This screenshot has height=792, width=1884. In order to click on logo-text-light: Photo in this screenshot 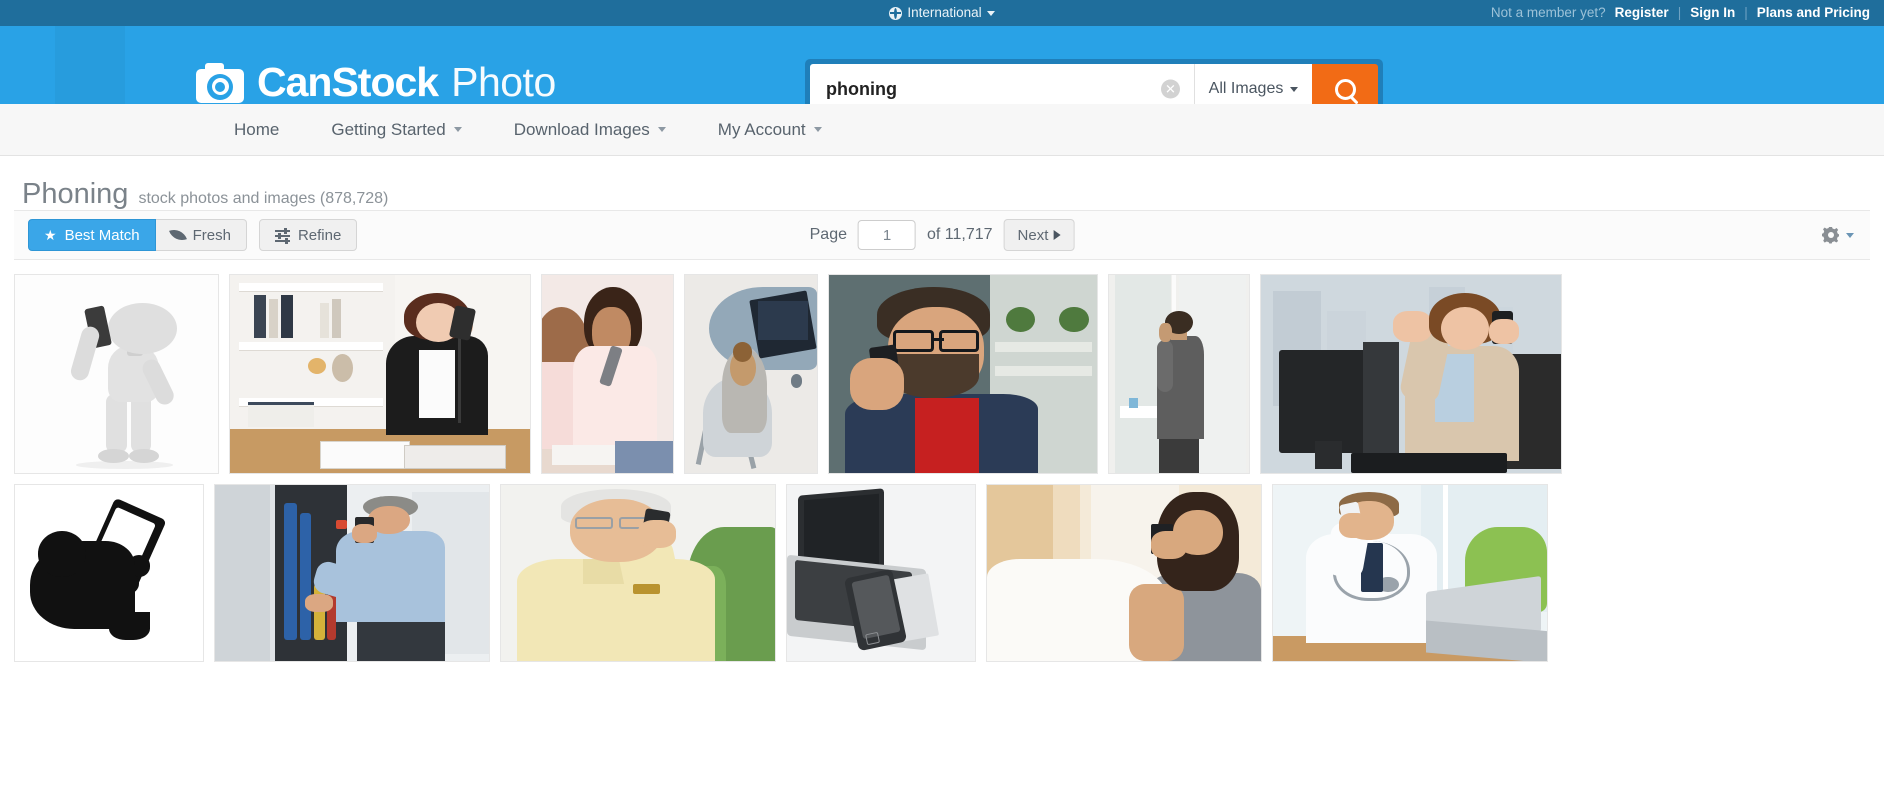, I will do `click(503, 81)`.